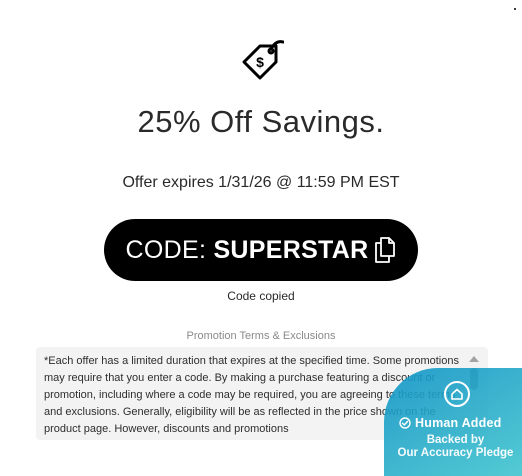 This screenshot has height=476, width=522. I want to click on code-copied-status: Code copied, so click(261, 296).